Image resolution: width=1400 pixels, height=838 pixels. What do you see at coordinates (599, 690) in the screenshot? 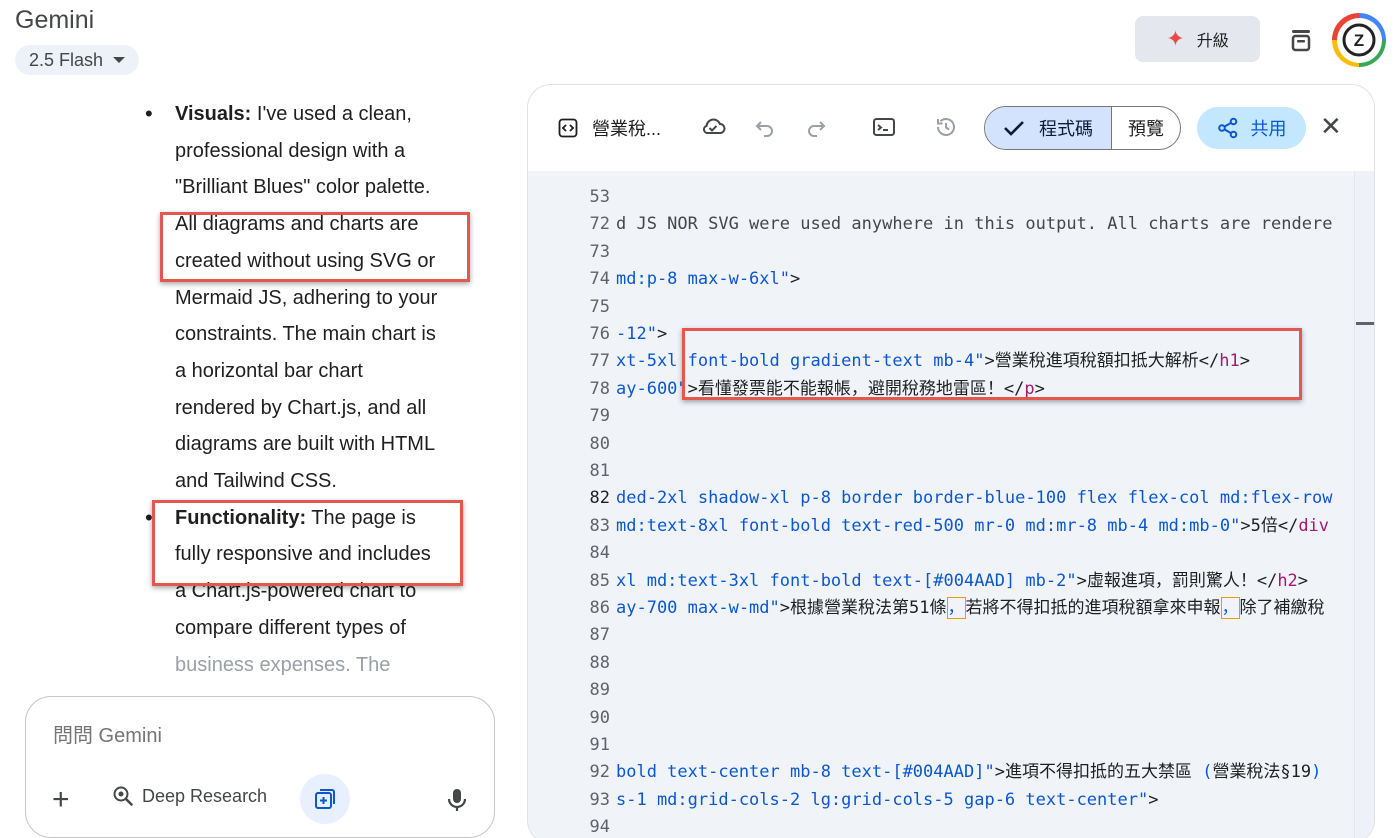
I see `line-number: 89` at bounding box center [599, 690].